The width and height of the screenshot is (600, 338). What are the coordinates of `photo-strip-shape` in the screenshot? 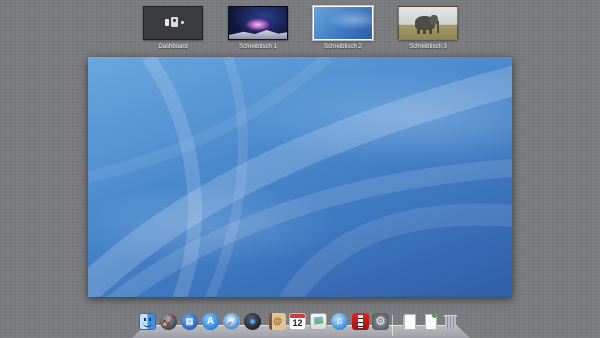 It's located at (360, 321).